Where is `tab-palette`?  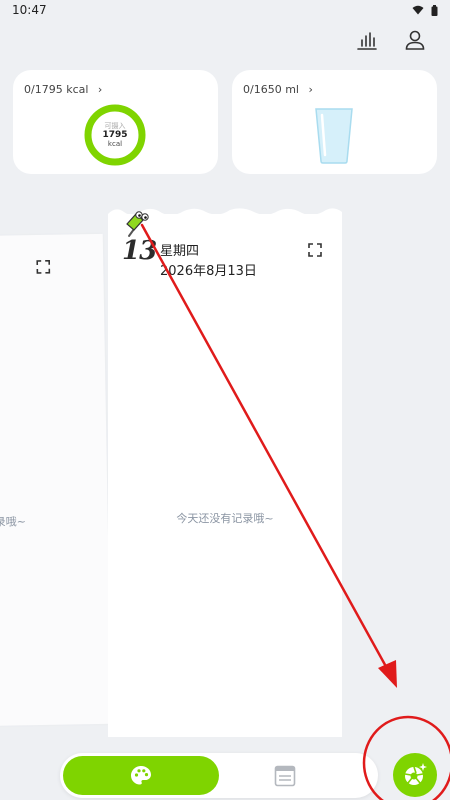 tab-palette is located at coordinates (141, 775).